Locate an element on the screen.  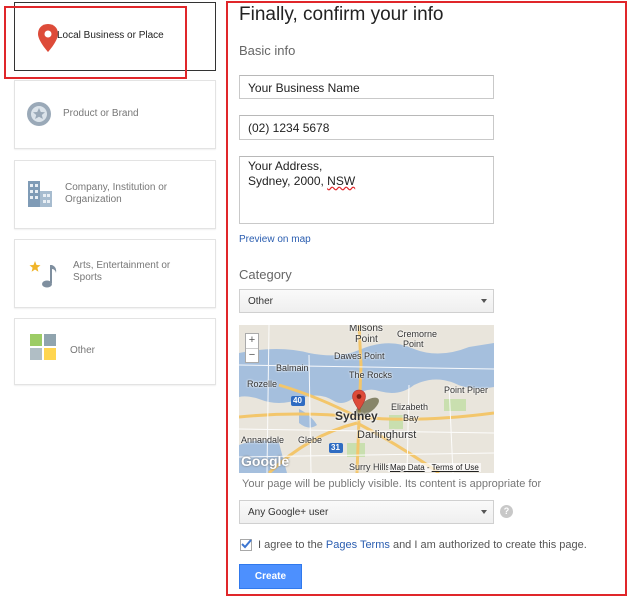
category-select: Other is located at coordinates (366, 301).